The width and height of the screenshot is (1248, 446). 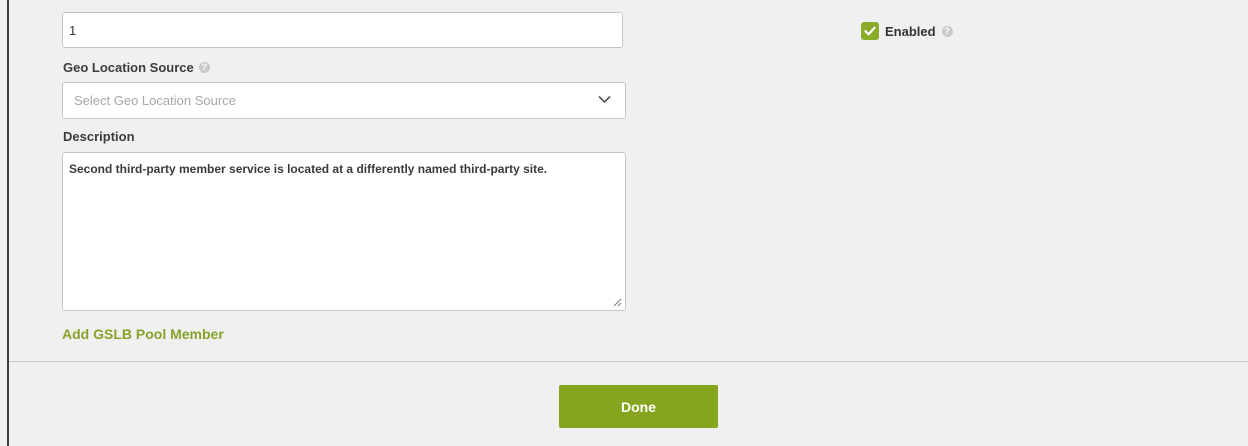 I want to click on geo-location-source-label-text: Geo Location Source, so click(x=128, y=67).